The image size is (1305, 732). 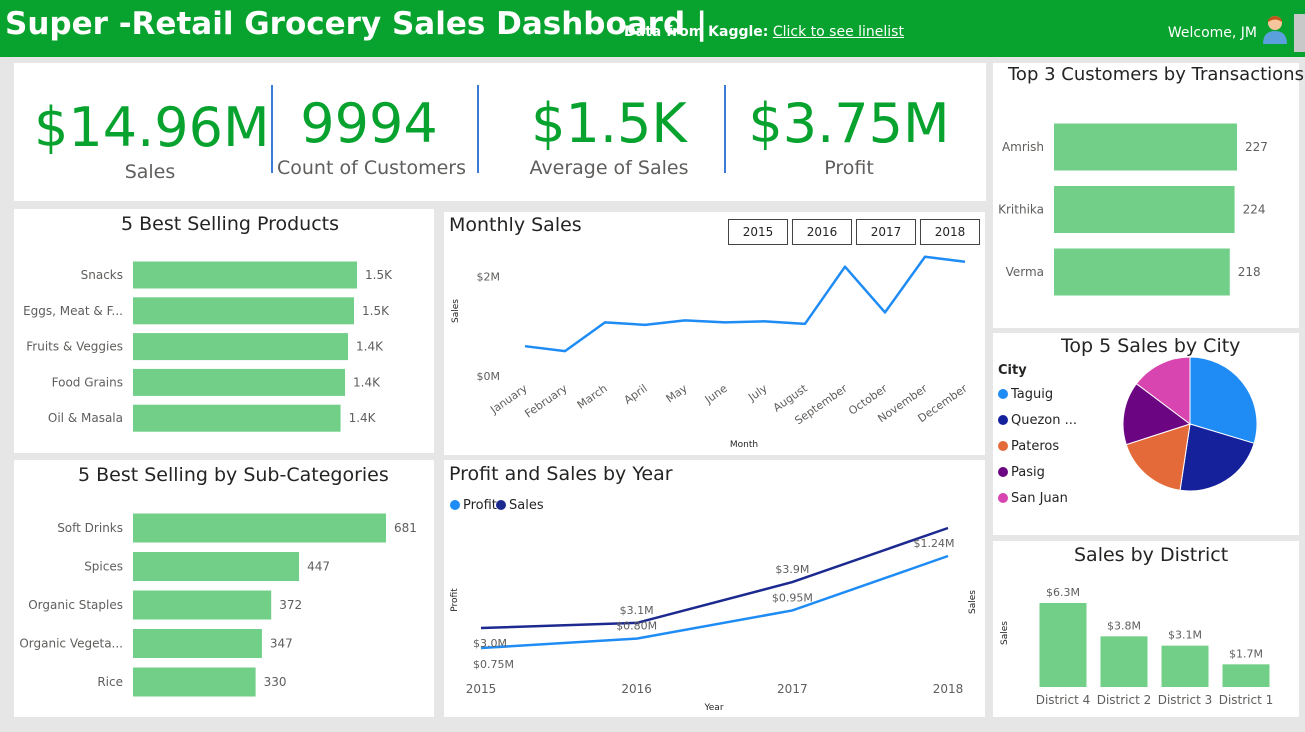 What do you see at coordinates (822, 232) in the screenshot?
I see `year-slicer-2016: 2016` at bounding box center [822, 232].